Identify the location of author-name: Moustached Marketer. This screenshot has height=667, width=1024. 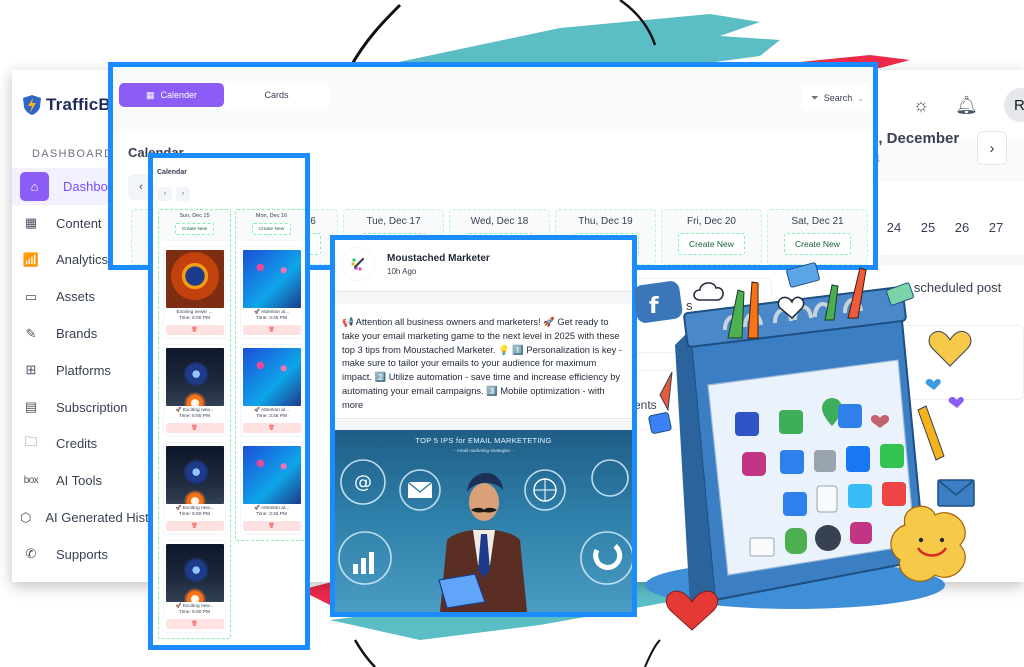
(438, 258).